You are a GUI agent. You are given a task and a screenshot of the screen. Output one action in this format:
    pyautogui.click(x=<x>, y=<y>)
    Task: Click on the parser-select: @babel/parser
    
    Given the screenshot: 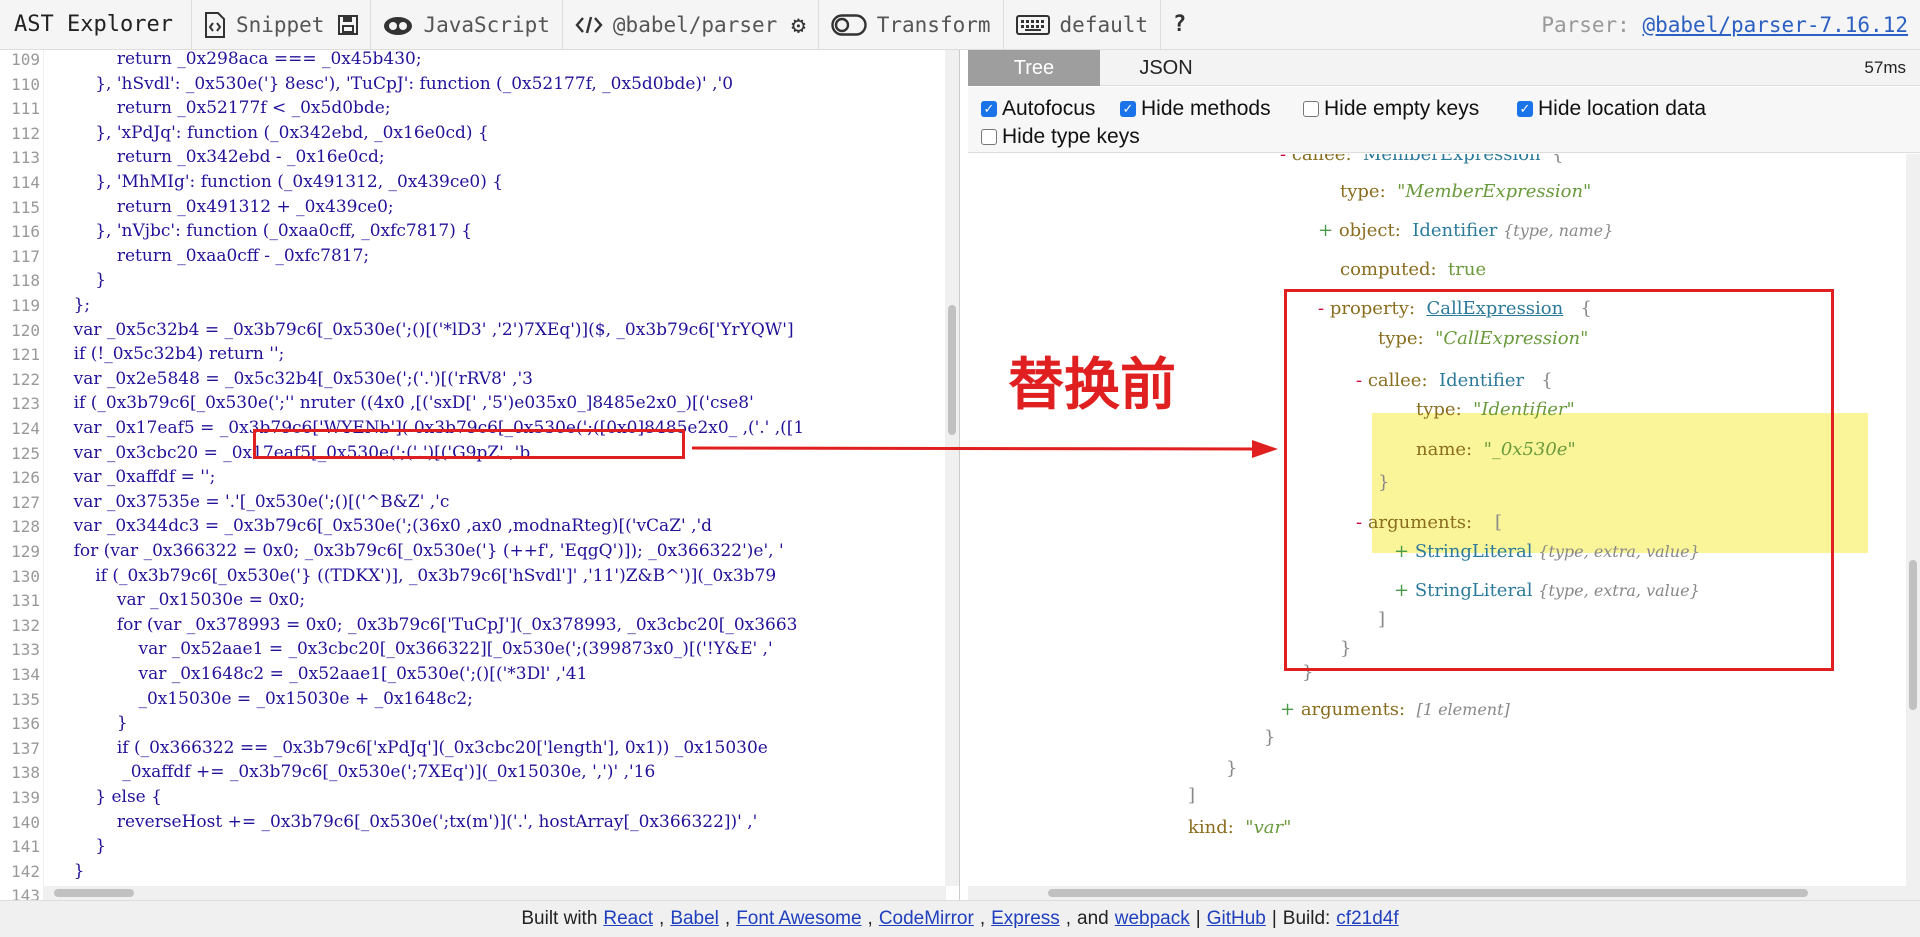 What is the action you would take?
    pyautogui.click(x=675, y=25)
    